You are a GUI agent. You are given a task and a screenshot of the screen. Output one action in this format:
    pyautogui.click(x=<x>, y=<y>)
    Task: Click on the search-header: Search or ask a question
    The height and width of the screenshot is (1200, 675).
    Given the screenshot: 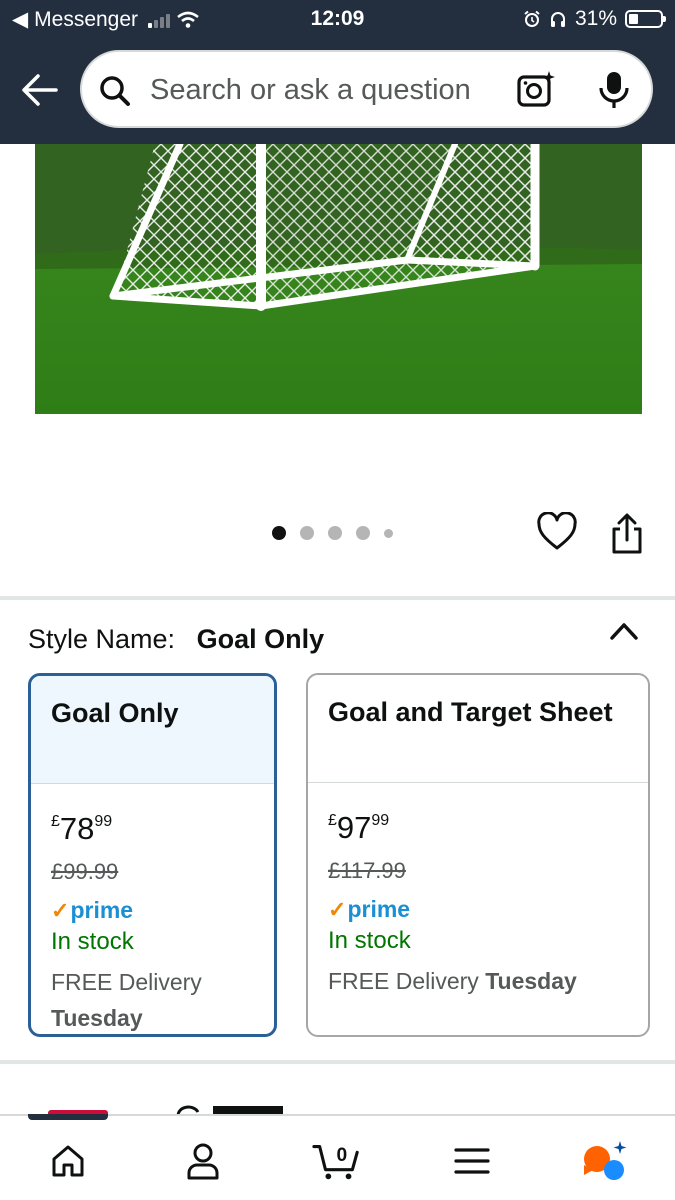 What is the action you would take?
    pyautogui.click(x=337, y=91)
    